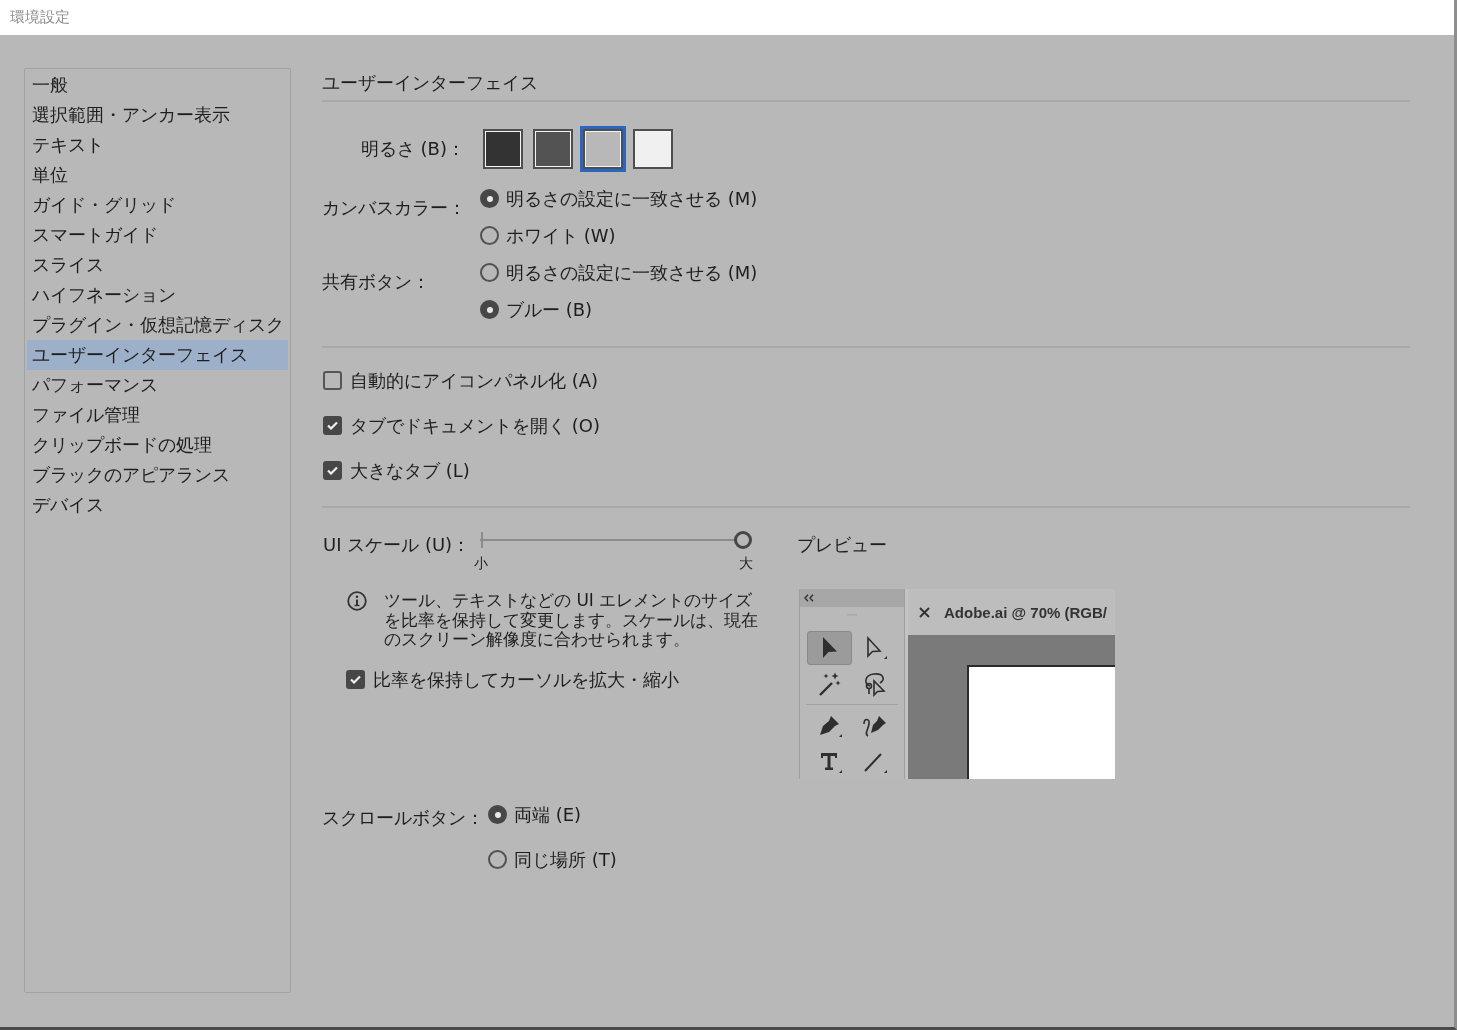 Image resolution: width=1457 pixels, height=1030 pixels. Describe the element at coordinates (561, 235) in the screenshot. I see `radio-label: ホワイト (W)` at that location.